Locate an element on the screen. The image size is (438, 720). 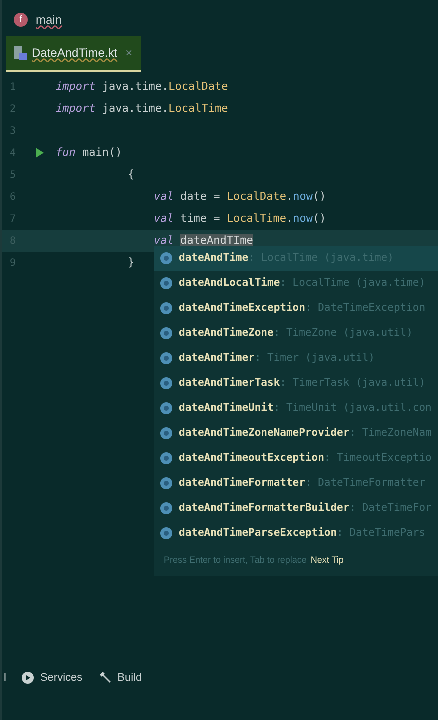
play-circle-icon is located at coordinates (28, 678).